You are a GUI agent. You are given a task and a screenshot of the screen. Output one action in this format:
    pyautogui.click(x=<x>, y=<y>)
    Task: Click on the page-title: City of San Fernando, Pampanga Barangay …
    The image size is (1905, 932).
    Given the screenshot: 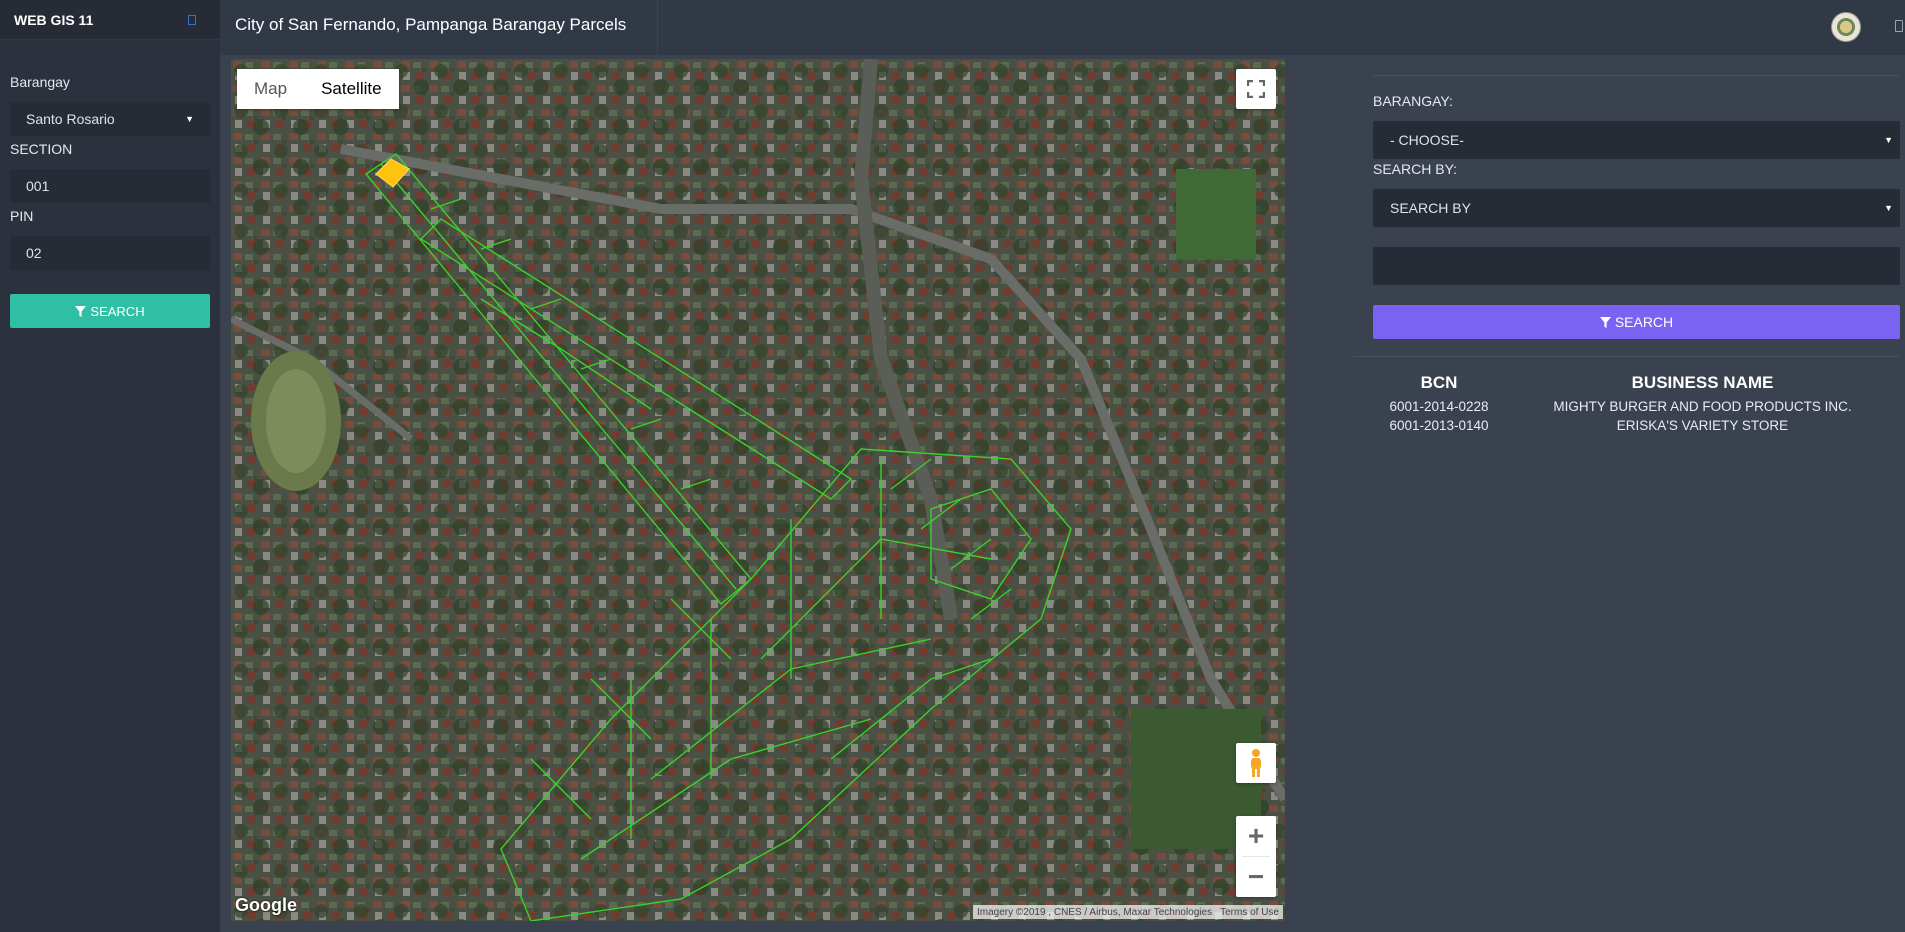 What is the action you would take?
    pyautogui.click(x=431, y=24)
    